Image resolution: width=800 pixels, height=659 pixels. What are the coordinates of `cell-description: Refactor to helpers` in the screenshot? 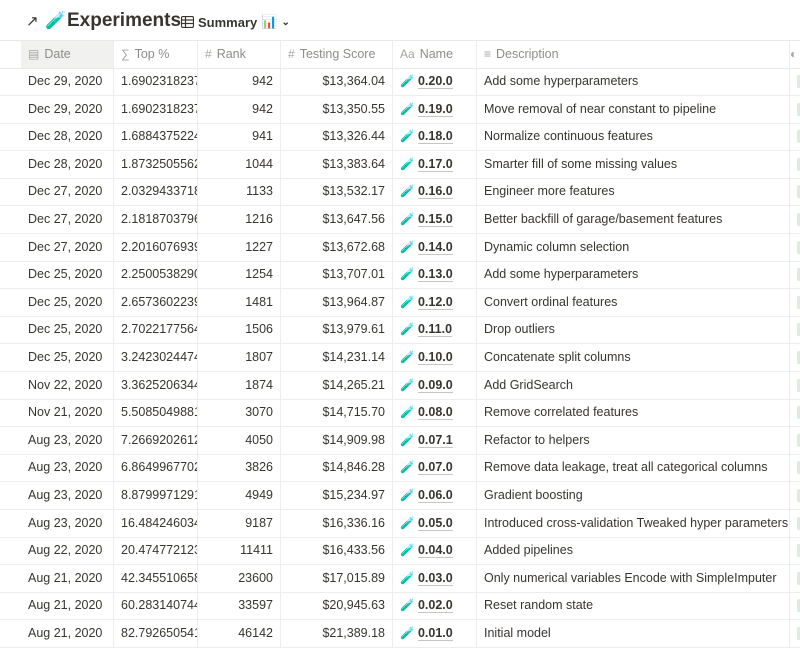 It's located at (633, 440).